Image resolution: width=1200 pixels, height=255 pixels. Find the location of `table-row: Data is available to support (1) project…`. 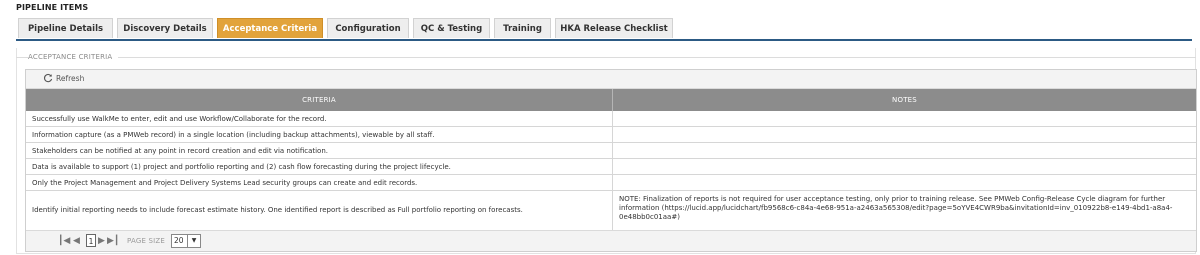

table-row: Data is available to support (1) project… is located at coordinates (611, 167).